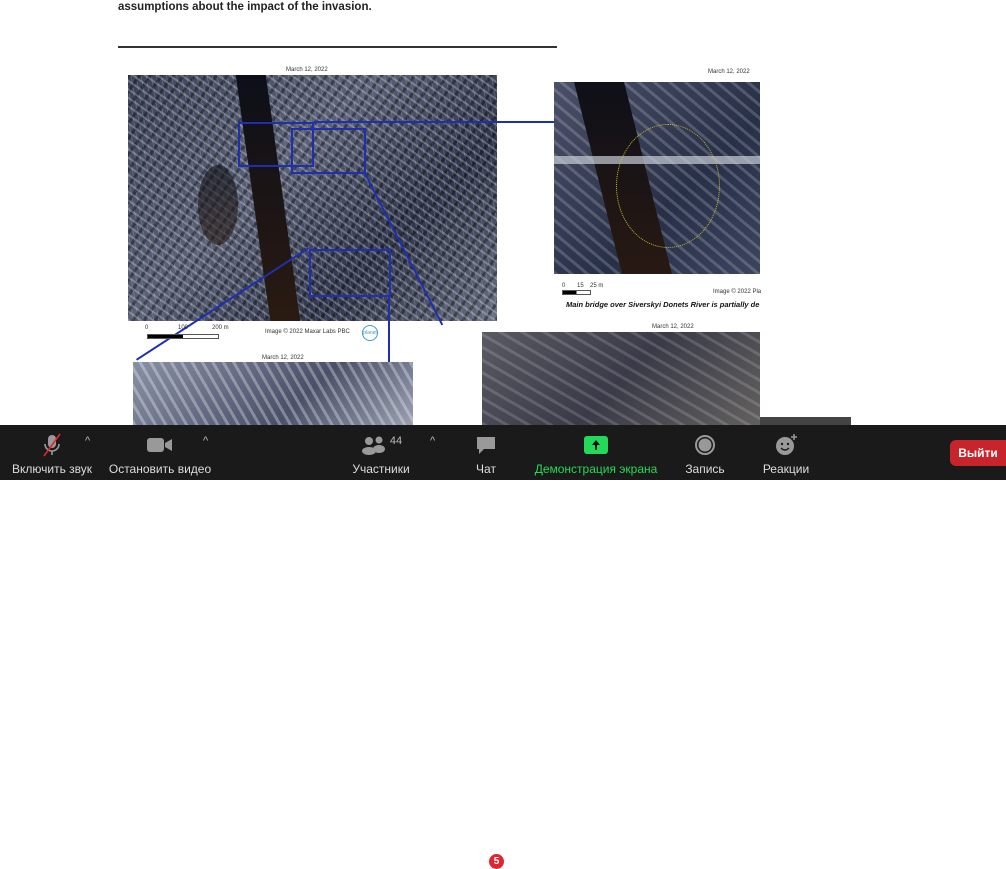  Describe the element at coordinates (87, 441) in the screenshot. I see `audio-options-caret: ^` at that location.